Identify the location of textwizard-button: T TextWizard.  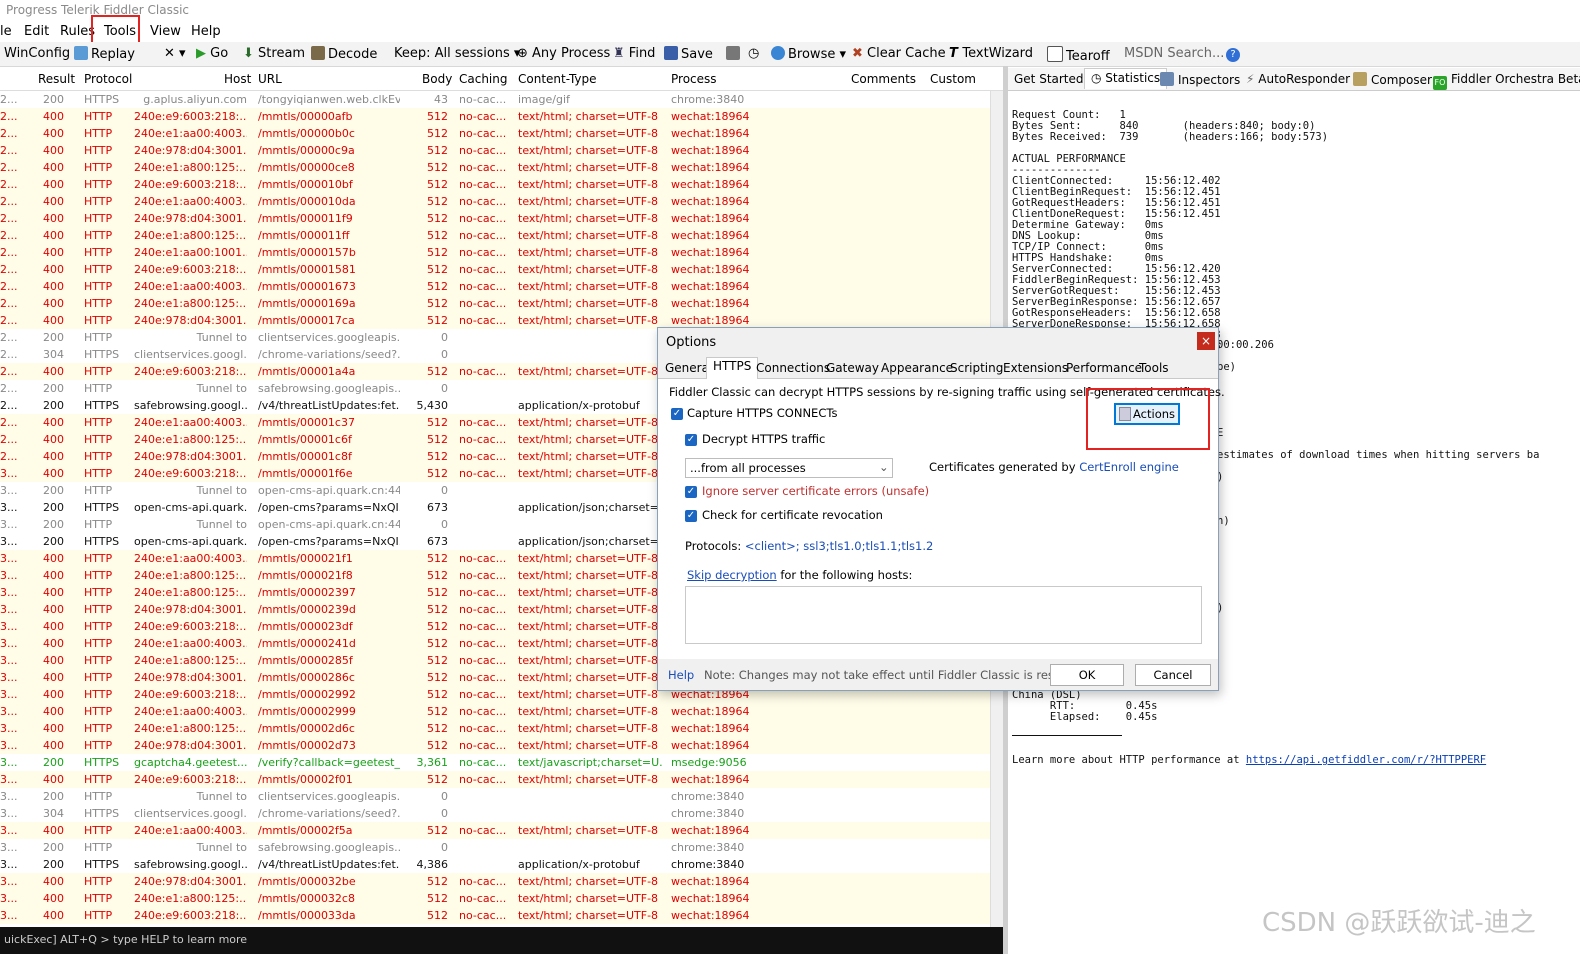
(991, 53).